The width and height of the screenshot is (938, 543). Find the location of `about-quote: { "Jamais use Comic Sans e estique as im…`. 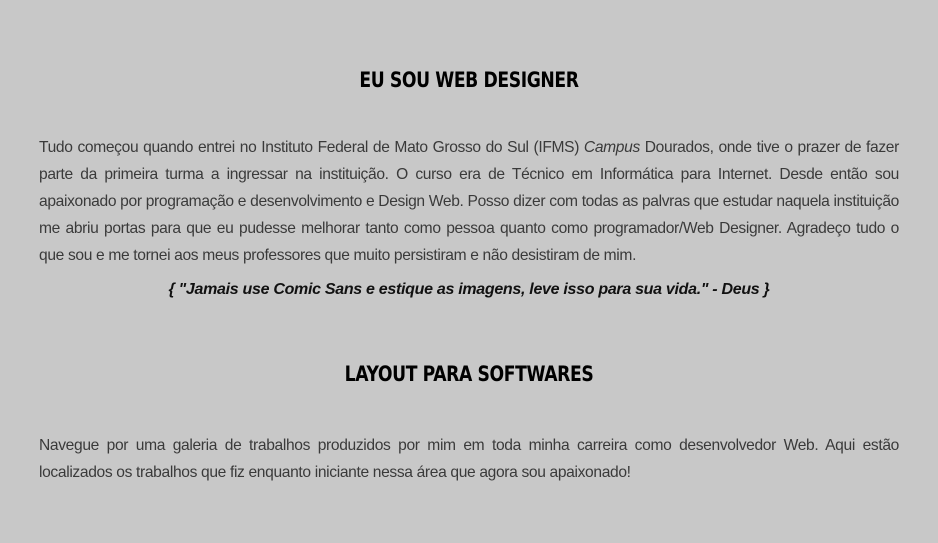

about-quote: { "Jamais use Comic Sans e estique as im… is located at coordinates (469, 289).